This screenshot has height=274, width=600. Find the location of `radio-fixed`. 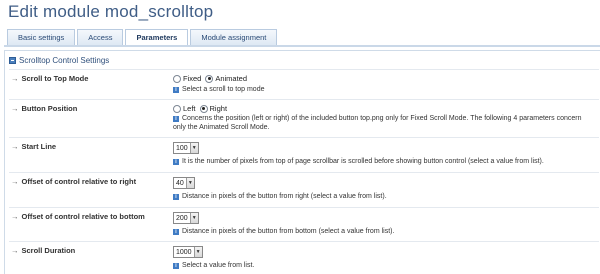

radio-fixed is located at coordinates (177, 78).